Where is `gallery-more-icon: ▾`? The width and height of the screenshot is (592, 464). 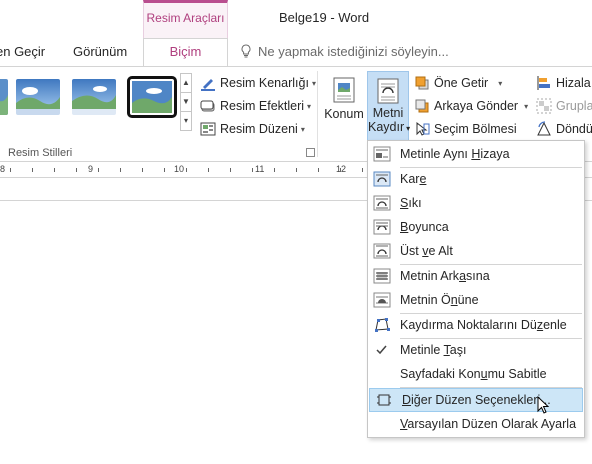
gallery-more-icon: ▾ is located at coordinates (186, 121).